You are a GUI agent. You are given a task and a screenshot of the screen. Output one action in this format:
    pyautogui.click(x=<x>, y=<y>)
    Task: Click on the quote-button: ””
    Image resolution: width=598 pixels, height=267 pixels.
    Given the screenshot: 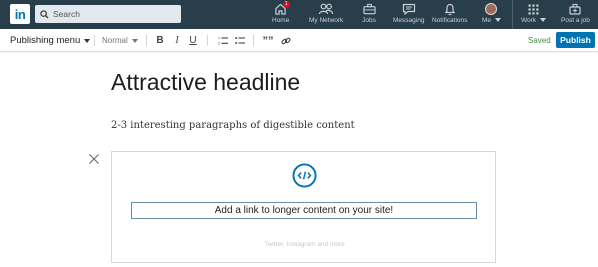 What is the action you would take?
    pyautogui.click(x=268, y=40)
    